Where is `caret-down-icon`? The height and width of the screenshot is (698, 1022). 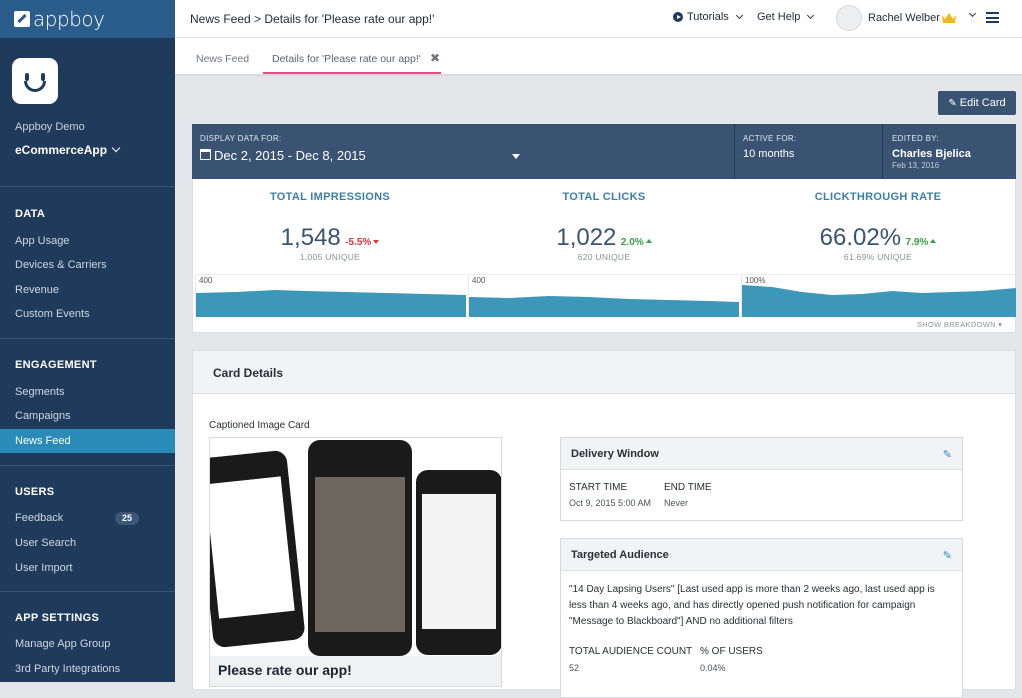
caret-down-icon is located at coordinates (516, 156).